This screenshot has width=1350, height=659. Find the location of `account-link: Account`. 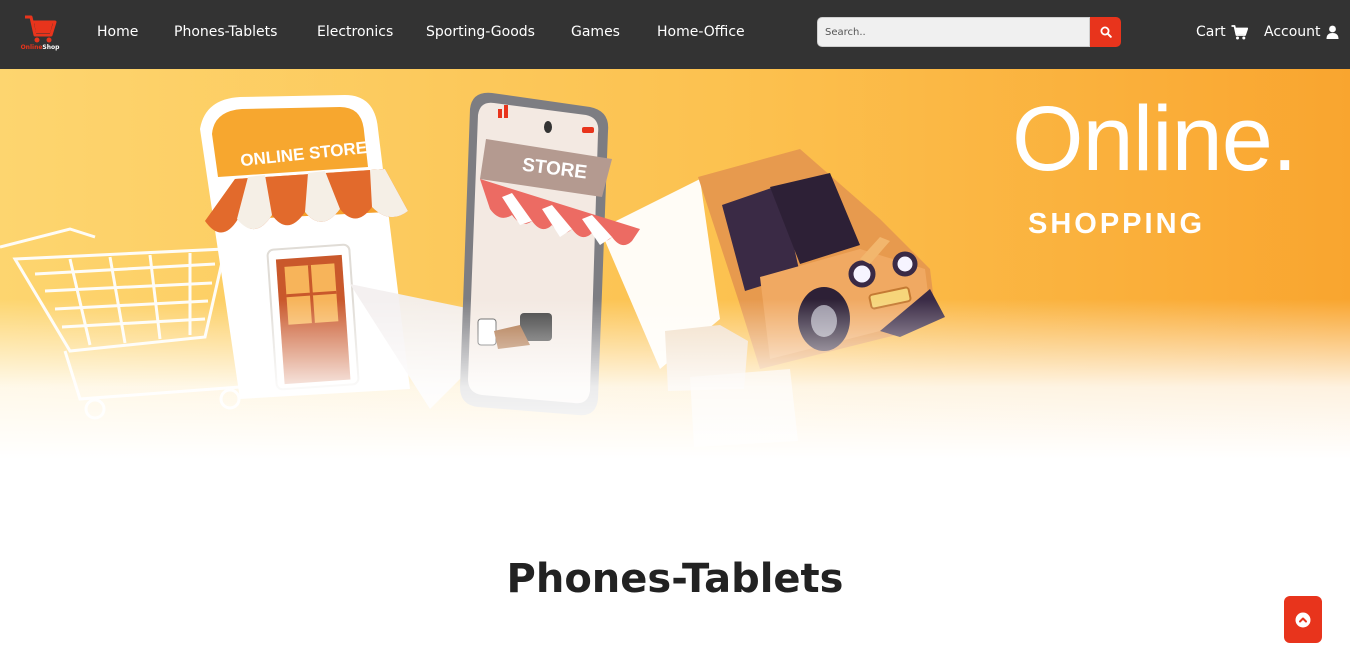

account-link: Account is located at coordinates (1301, 32).